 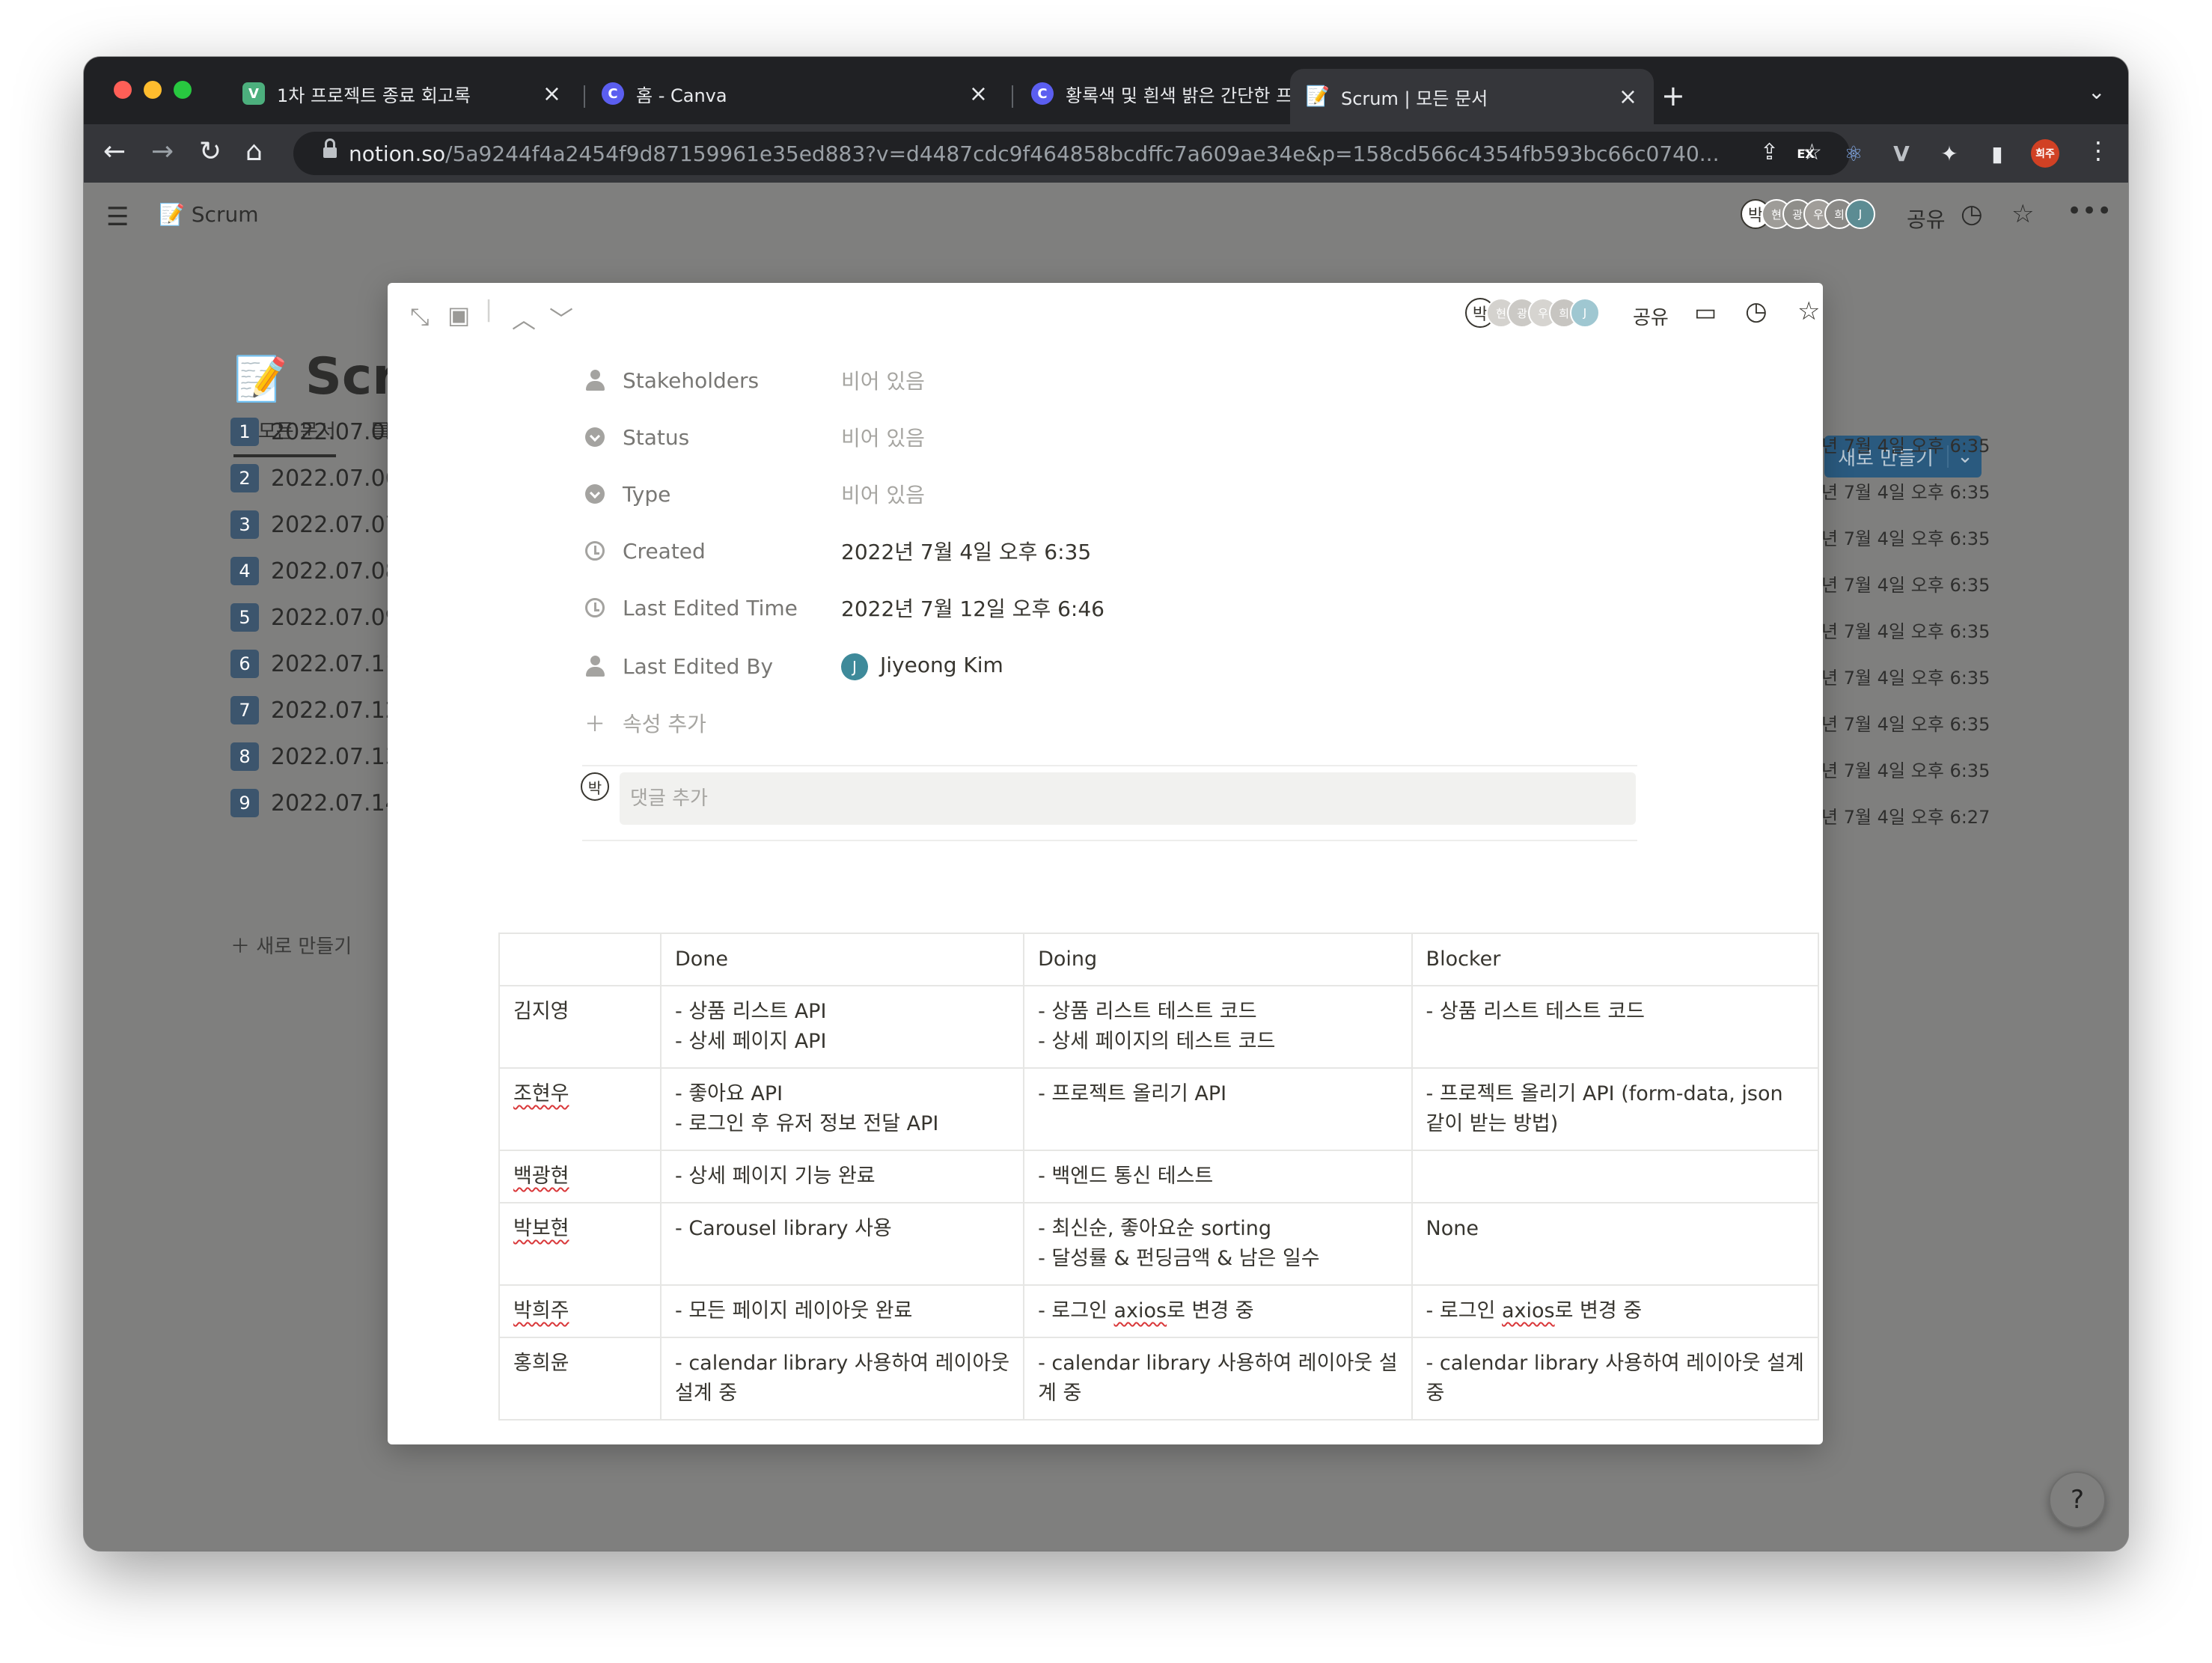 What do you see at coordinates (162, 152) in the screenshot?
I see `forward-arrow-icon: →` at bounding box center [162, 152].